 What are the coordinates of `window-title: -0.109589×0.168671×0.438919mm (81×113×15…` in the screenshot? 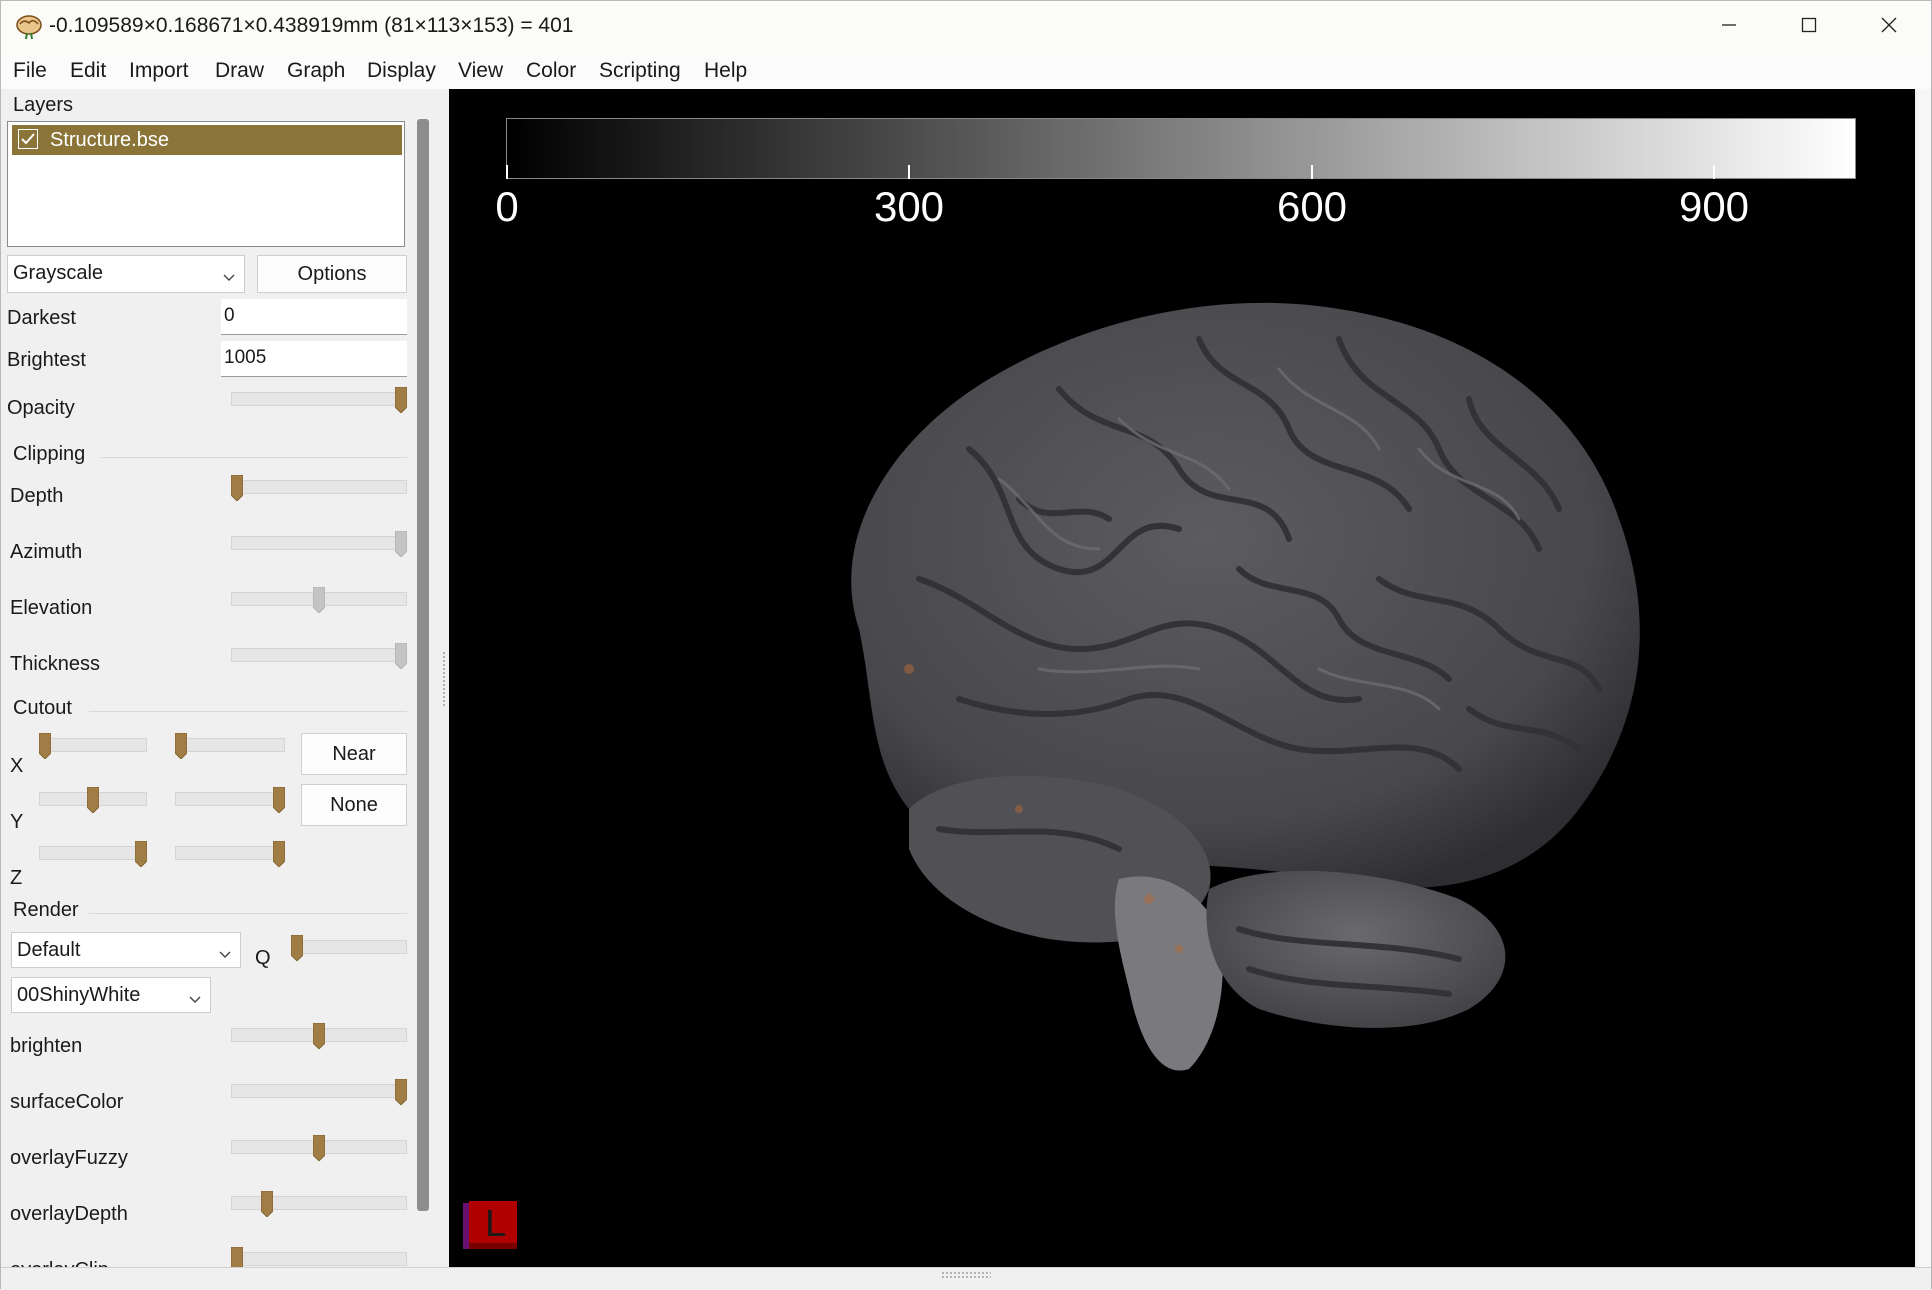 It's located at (311, 25).